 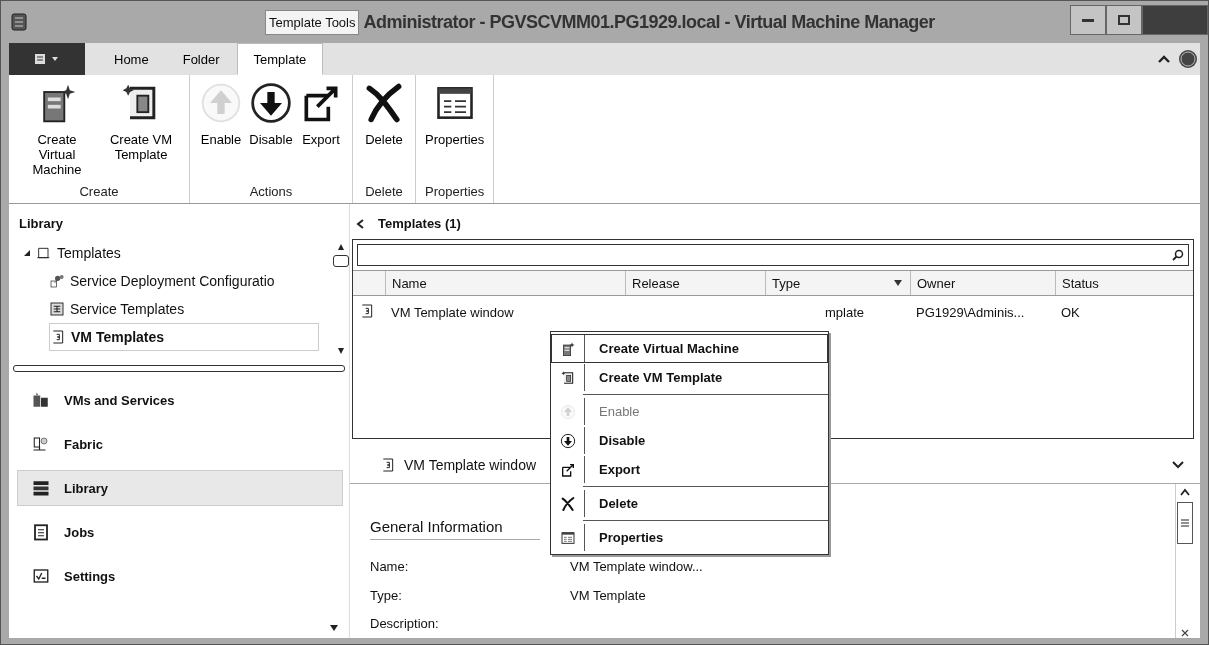 I want to click on ribbon-tab: Template, so click(x=280, y=59).